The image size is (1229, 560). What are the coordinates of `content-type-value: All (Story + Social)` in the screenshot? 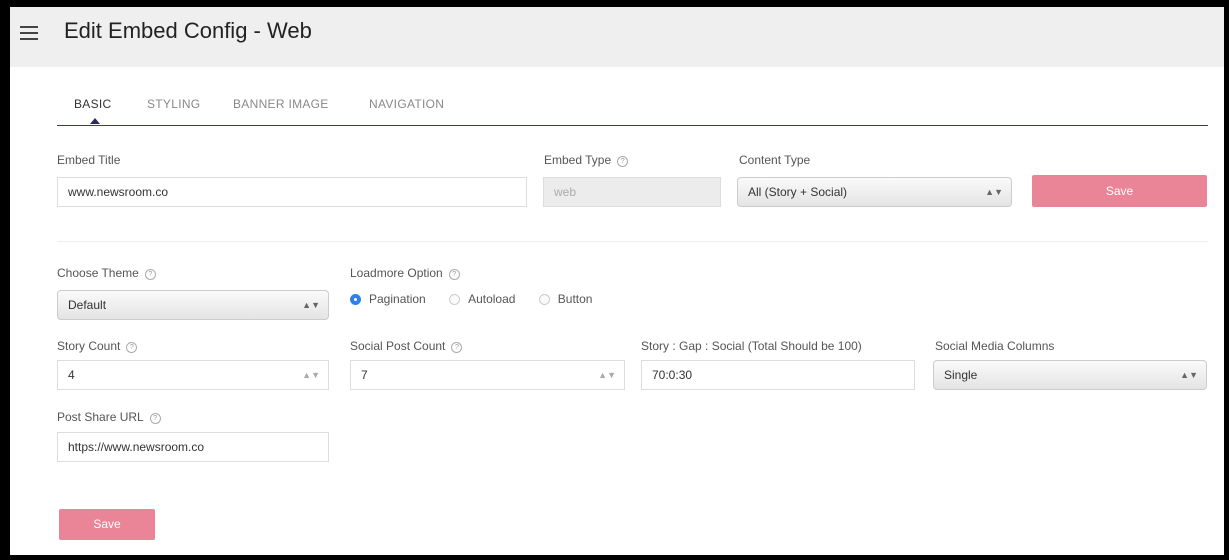 It's located at (798, 192).